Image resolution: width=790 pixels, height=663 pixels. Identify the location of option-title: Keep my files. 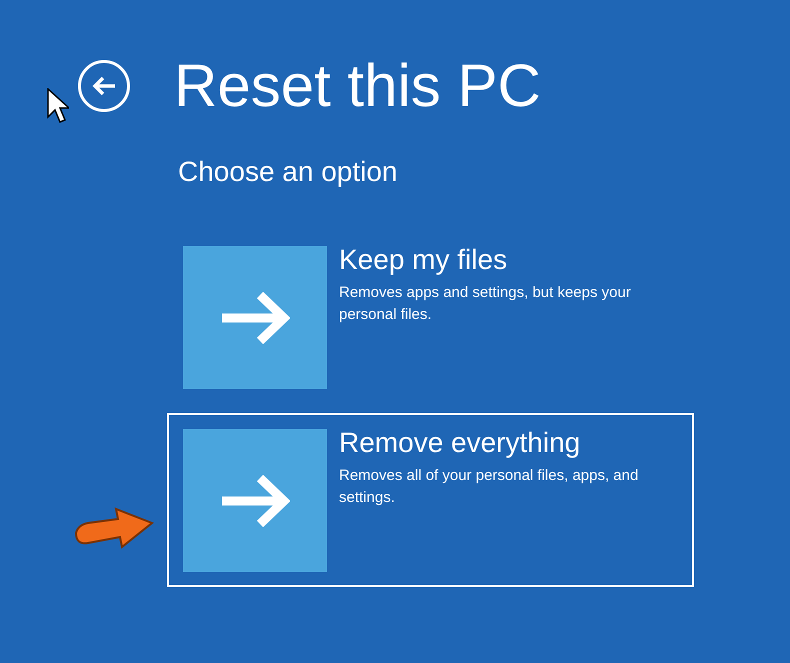
(423, 260).